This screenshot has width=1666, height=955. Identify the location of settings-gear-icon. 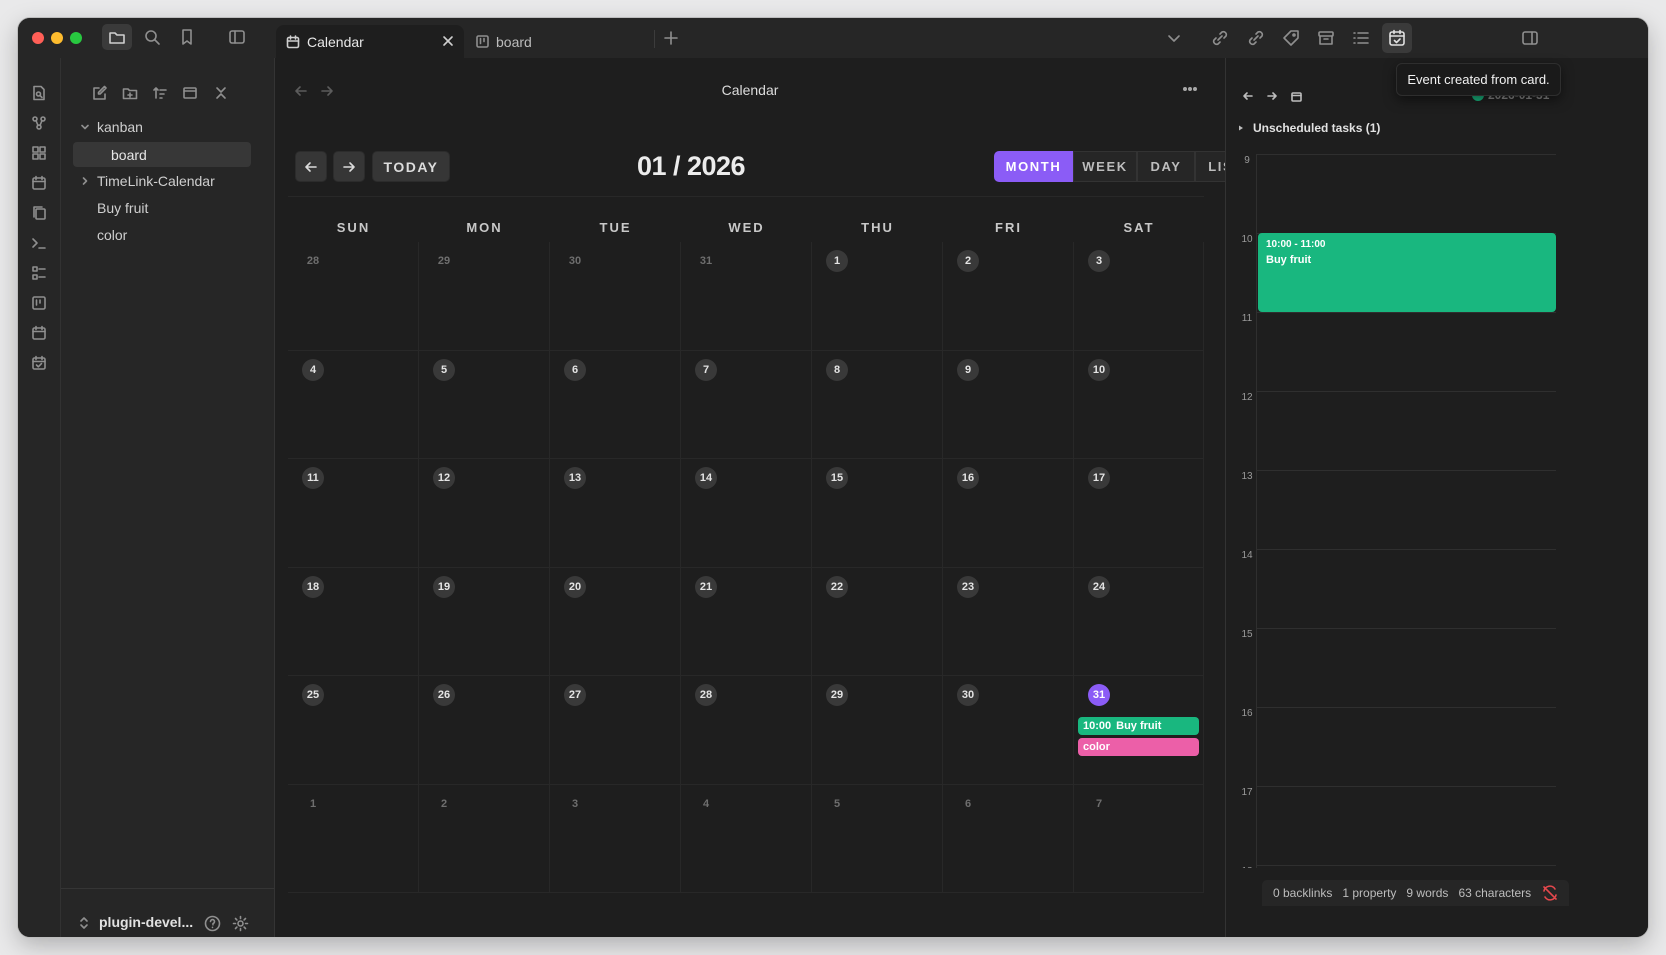
(240, 923).